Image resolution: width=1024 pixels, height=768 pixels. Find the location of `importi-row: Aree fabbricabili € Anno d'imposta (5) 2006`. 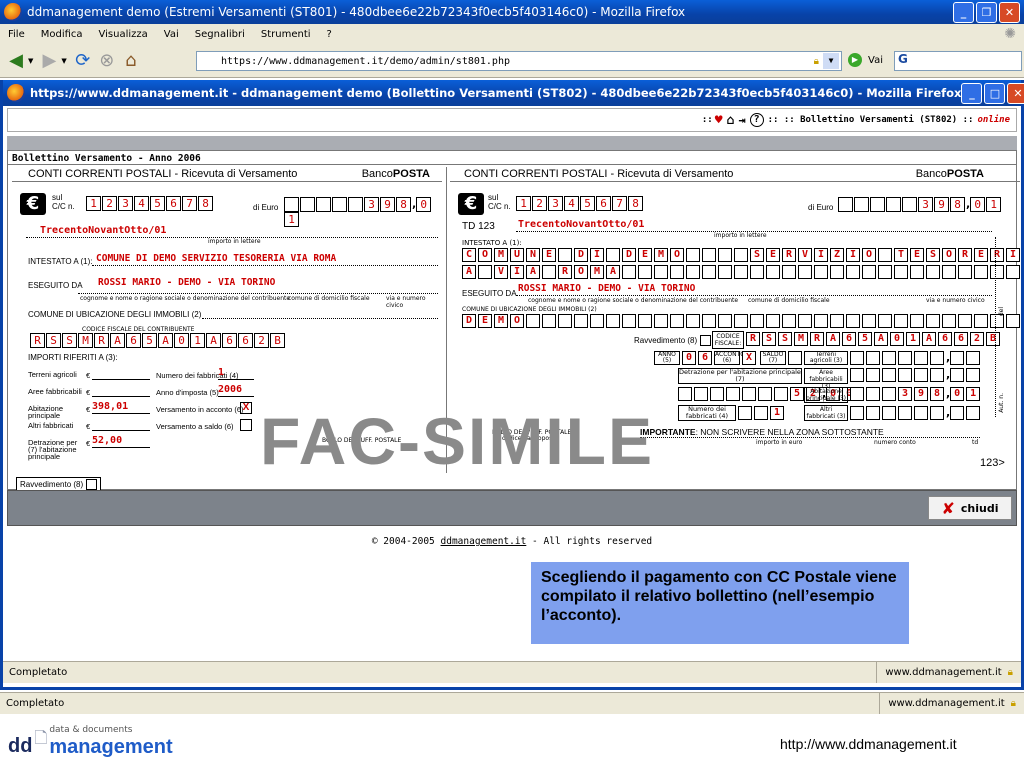

importi-row: Aree fabbricabili € Anno d'imposta (5) 2006 is located at coordinates (233, 392).